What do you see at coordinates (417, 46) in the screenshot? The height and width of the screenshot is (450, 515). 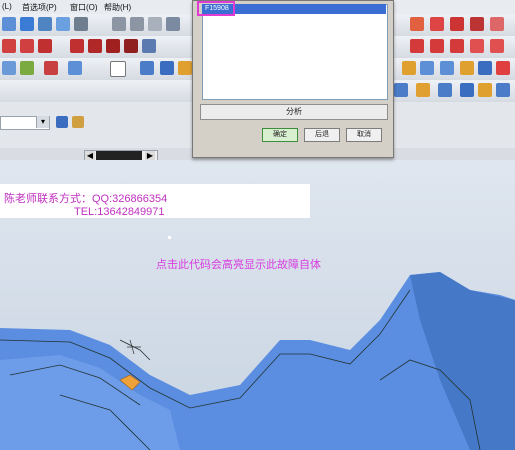 I see `spline-icon` at bounding box center [417, 46].